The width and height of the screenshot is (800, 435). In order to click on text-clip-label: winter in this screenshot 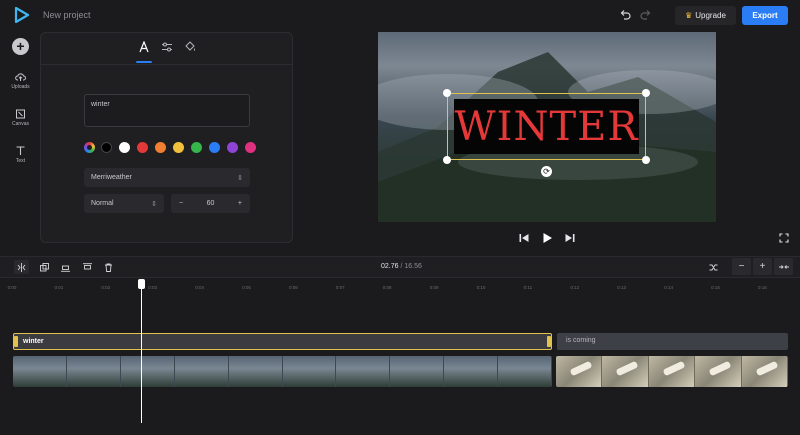, I will do `click(33, 341)`.